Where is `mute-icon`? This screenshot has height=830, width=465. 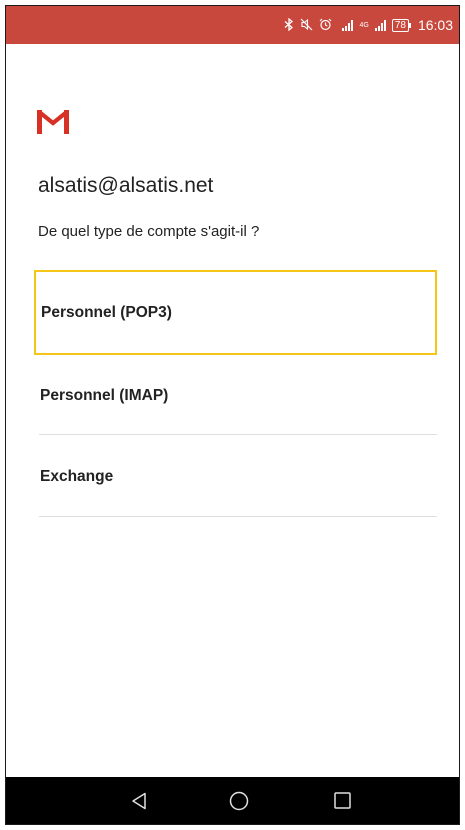 mute-icon is located at coordinates (306, 25).